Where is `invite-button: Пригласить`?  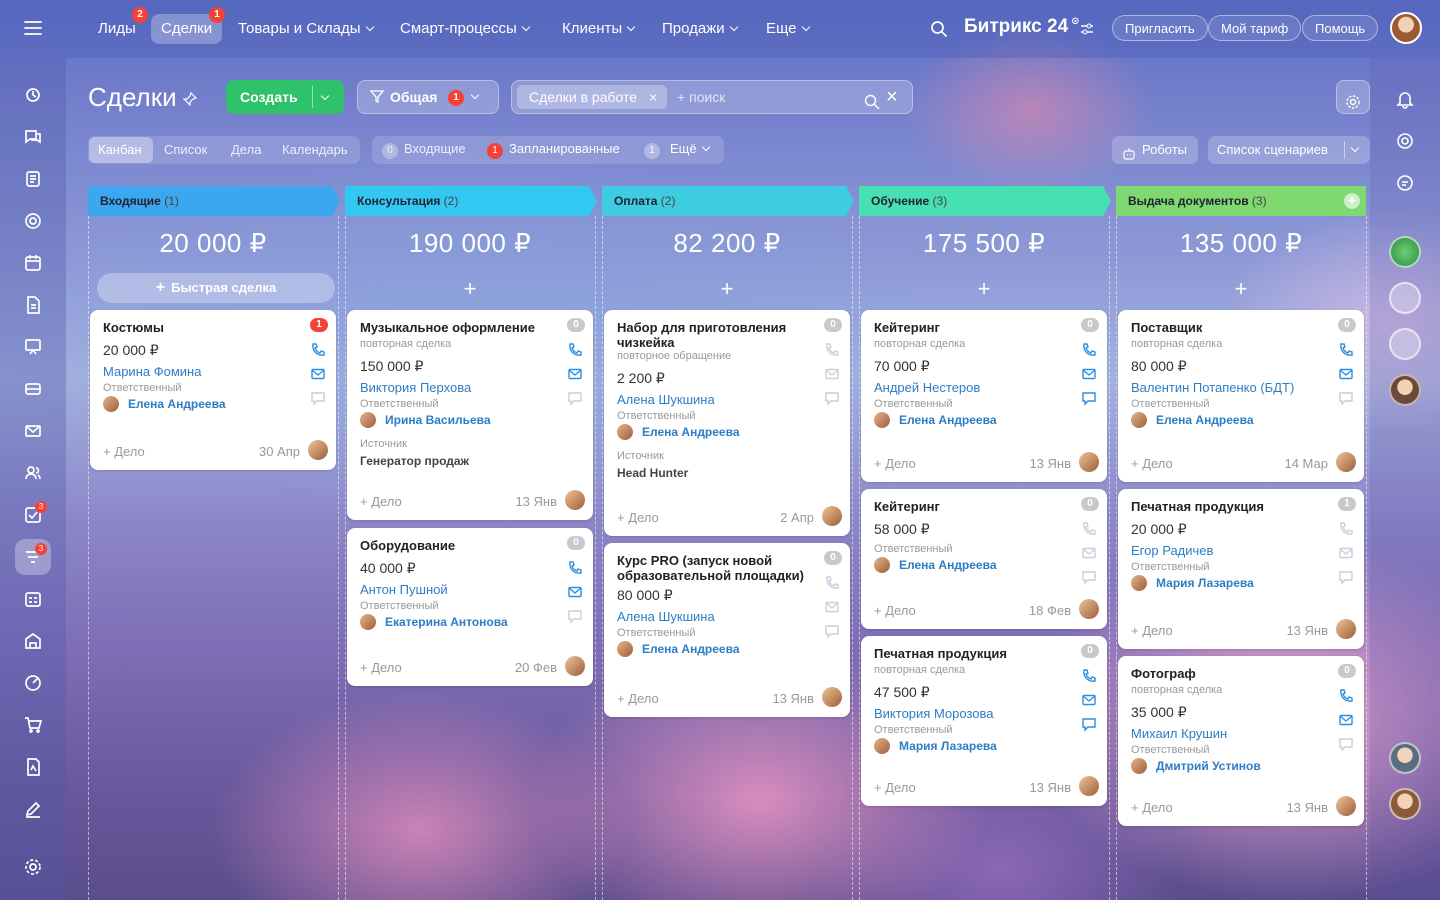 invite-button: Пригласить is located at coordinates (1160, 28).